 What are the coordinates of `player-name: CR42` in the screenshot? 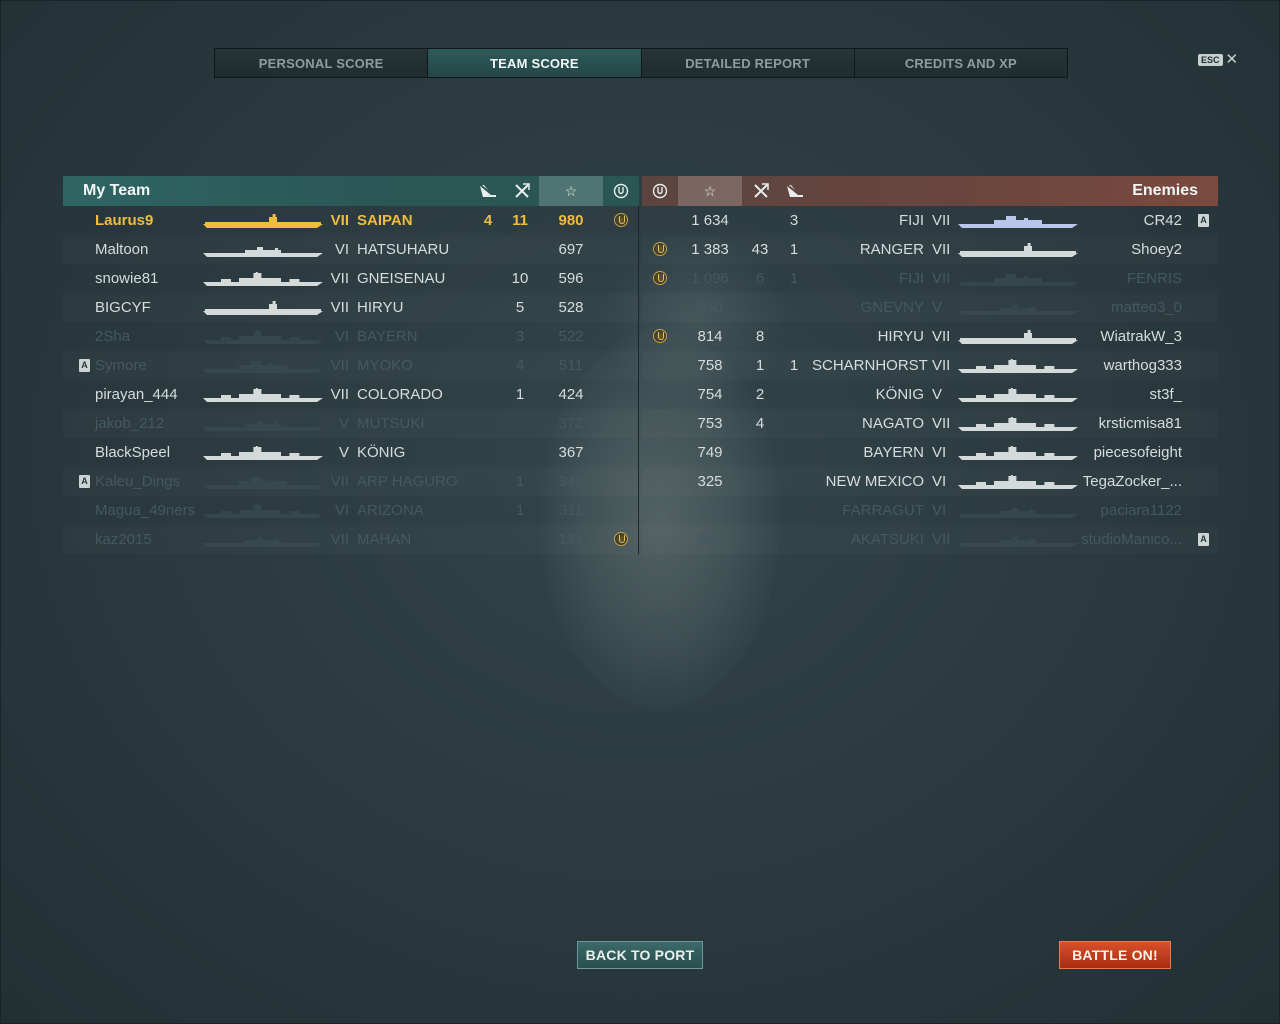 It's located at (1162, 220).